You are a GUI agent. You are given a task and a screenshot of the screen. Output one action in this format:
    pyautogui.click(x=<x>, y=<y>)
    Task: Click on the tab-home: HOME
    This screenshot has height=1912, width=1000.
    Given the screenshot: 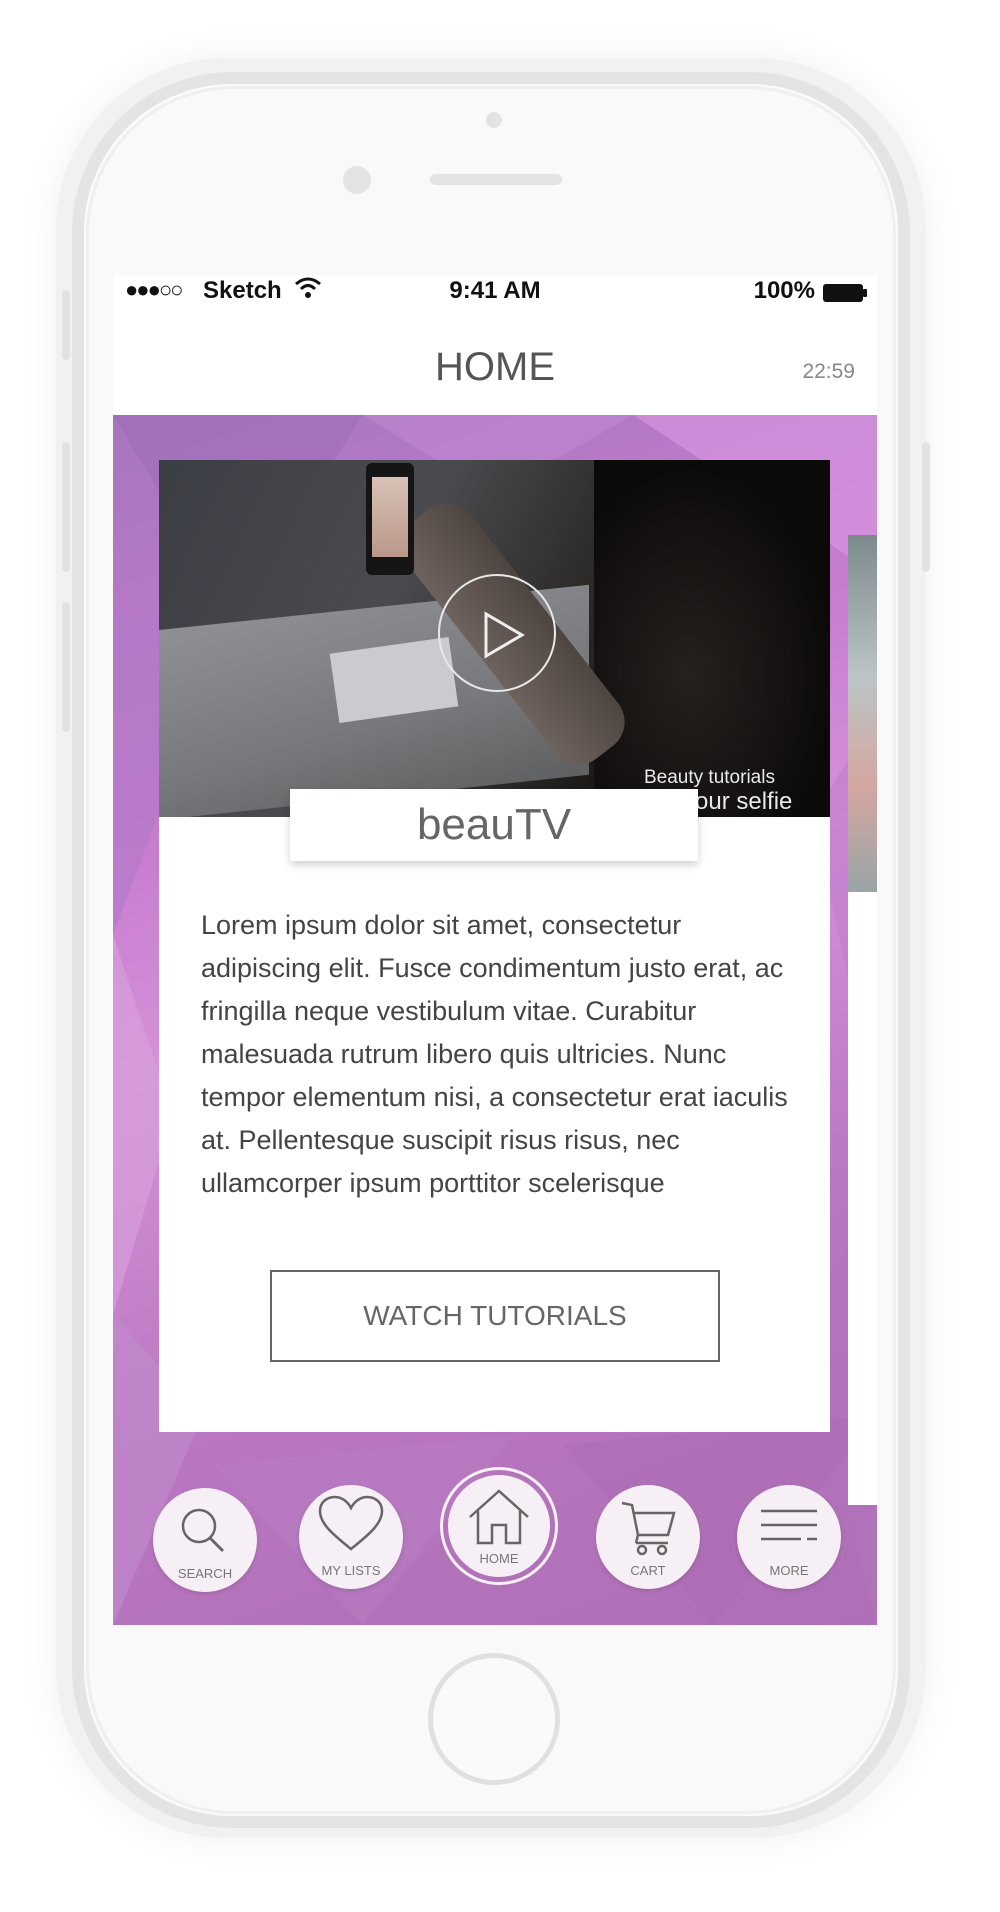 What is the action you would take?
    pyautogui.click(x=499, y=1526)
    